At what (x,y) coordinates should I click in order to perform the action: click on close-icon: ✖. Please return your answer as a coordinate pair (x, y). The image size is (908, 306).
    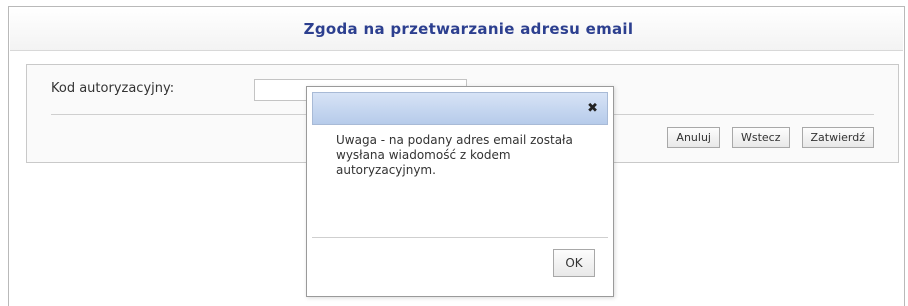
    Looking at the image, I should click on (592, 108).